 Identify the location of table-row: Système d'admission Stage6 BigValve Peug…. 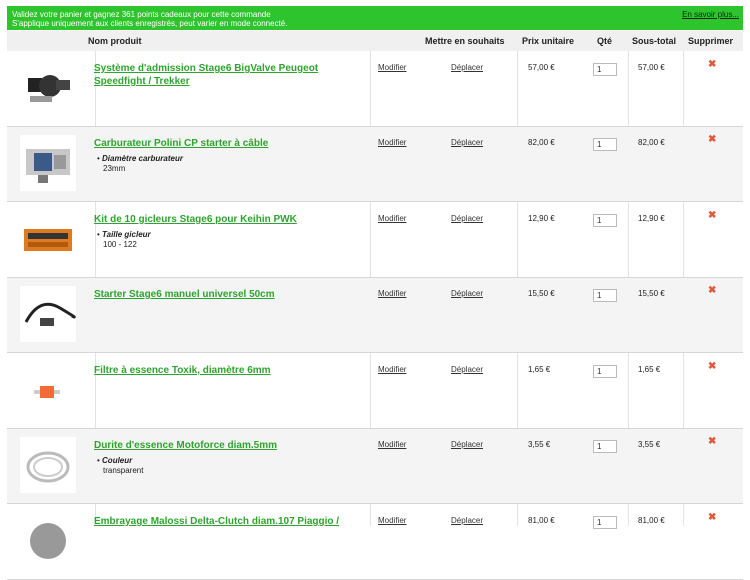
(375, 89).